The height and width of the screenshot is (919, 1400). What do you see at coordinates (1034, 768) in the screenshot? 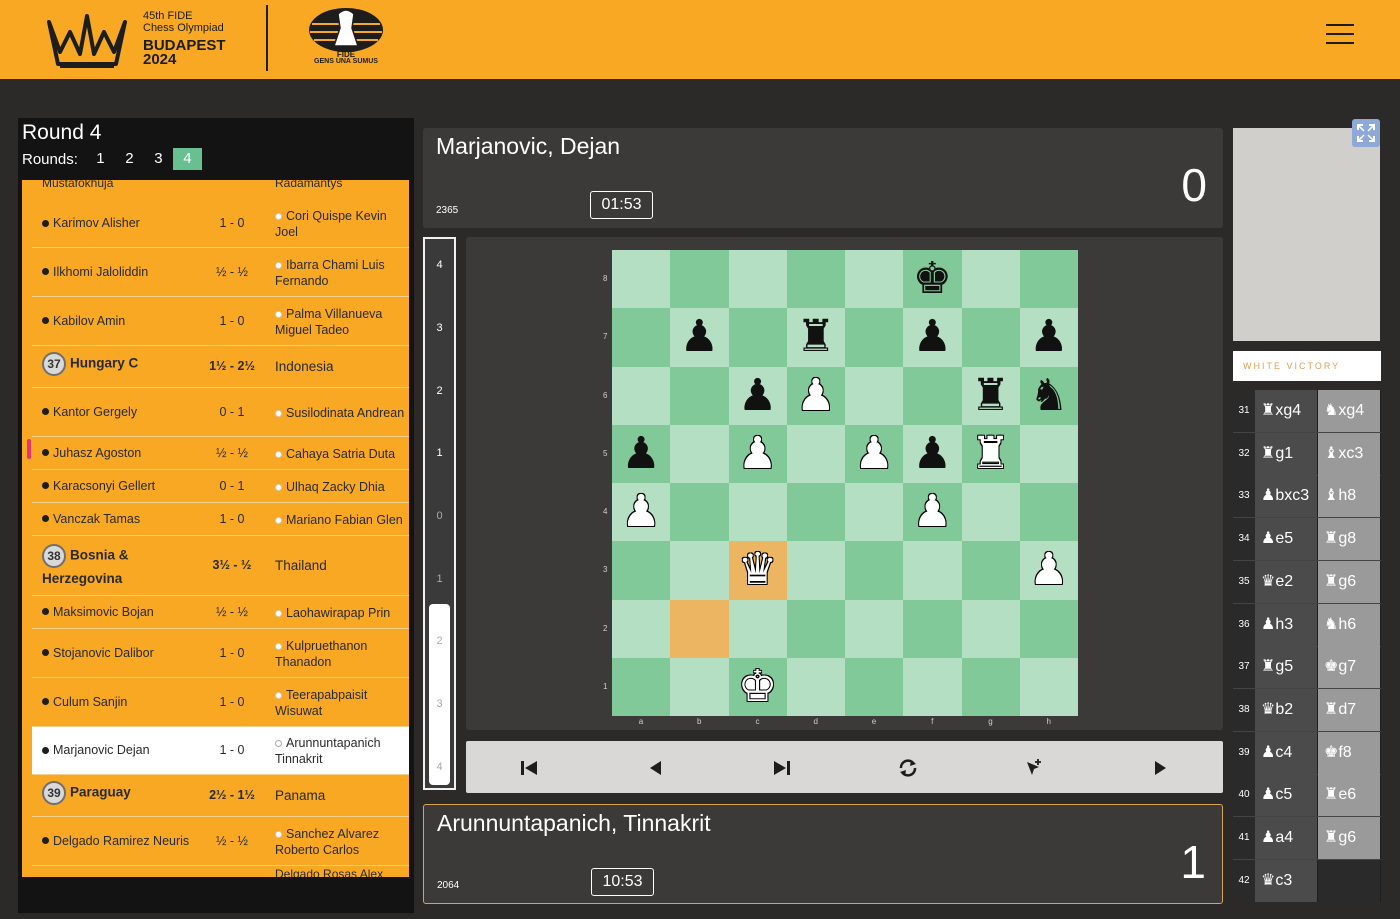
I see `analysis-pointer-icon` at bounding box center [1034, 768].